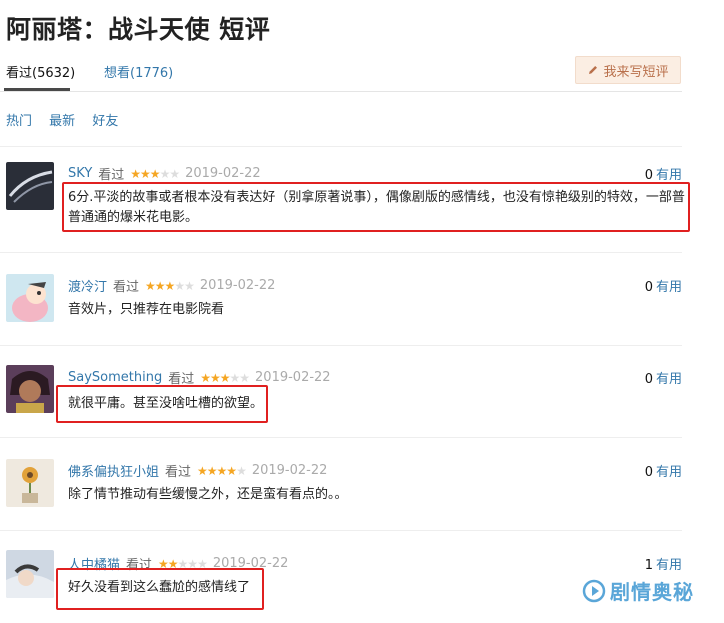 The width and height of the screenshot is (724, 623). Describe the element at coordinates (113, 470) in the screenshot. I see `comment-user: 佛系偏执狂小姐` at that location.